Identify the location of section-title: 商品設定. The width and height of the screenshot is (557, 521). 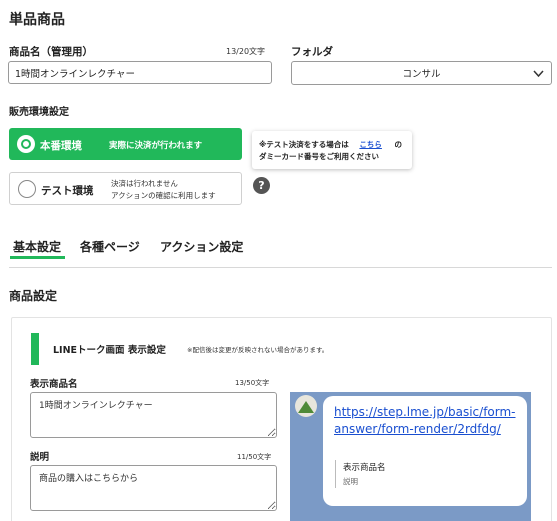
(33, 296).